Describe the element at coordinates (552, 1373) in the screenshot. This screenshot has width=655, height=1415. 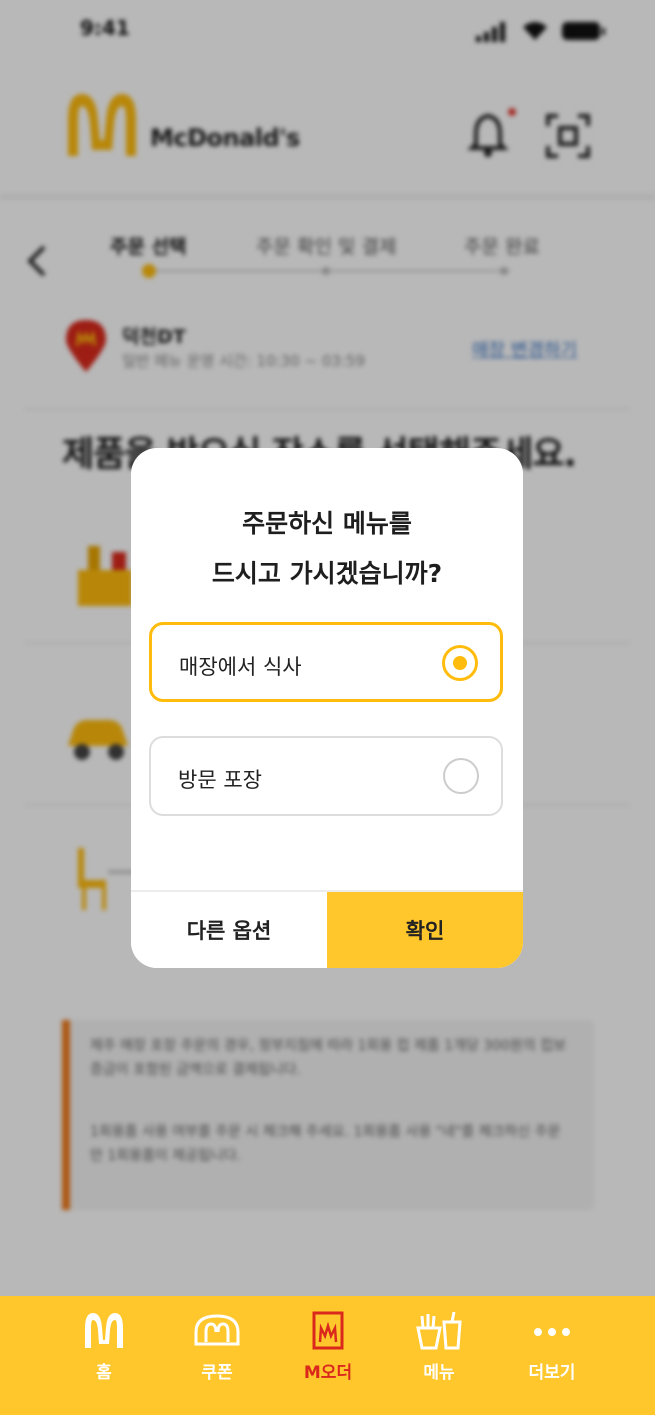
I see `tab-more-label: 더보기` at that location.